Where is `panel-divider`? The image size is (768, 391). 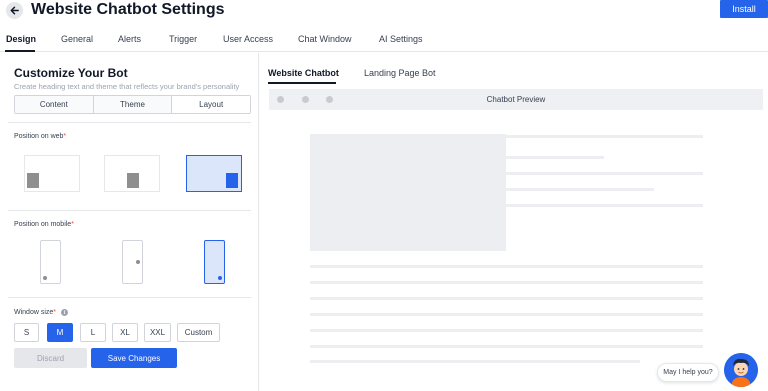 panel-divider is located at coordinates (258, 222).